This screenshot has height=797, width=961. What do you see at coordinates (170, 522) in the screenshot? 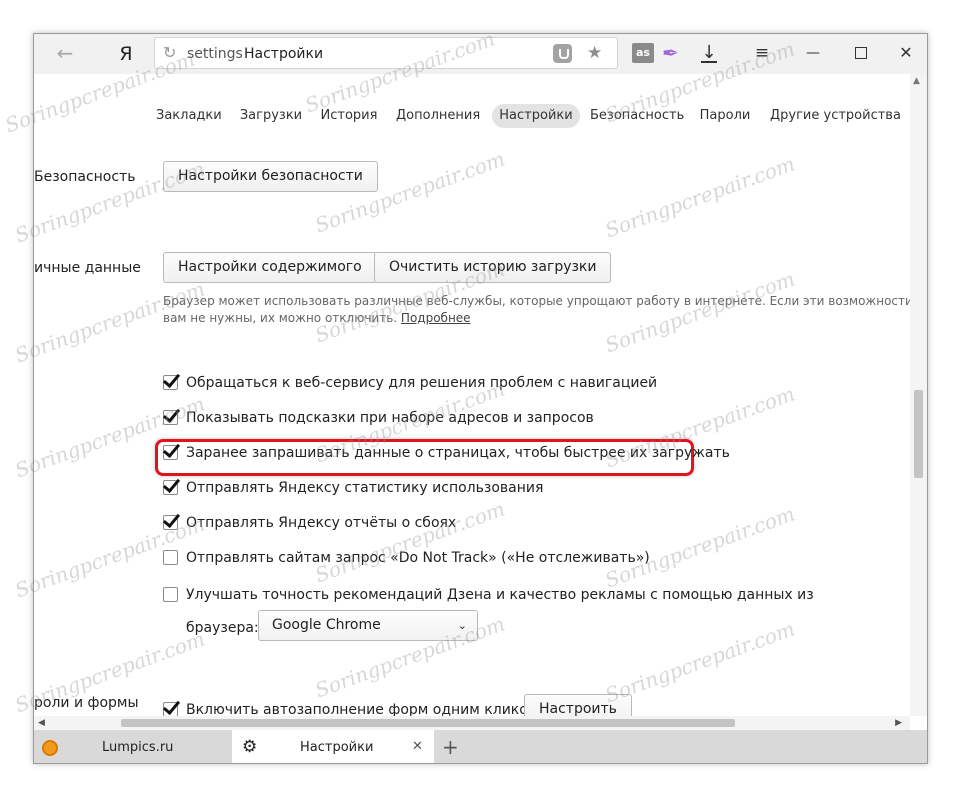
I see `crash-reports-checkbox` at bounding box center [170, 522].